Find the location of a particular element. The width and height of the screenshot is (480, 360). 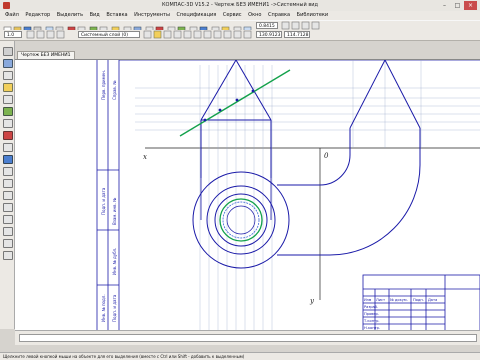

frame-label-inv-podl: Инв. № подл. is located at coordinates (103, 308).